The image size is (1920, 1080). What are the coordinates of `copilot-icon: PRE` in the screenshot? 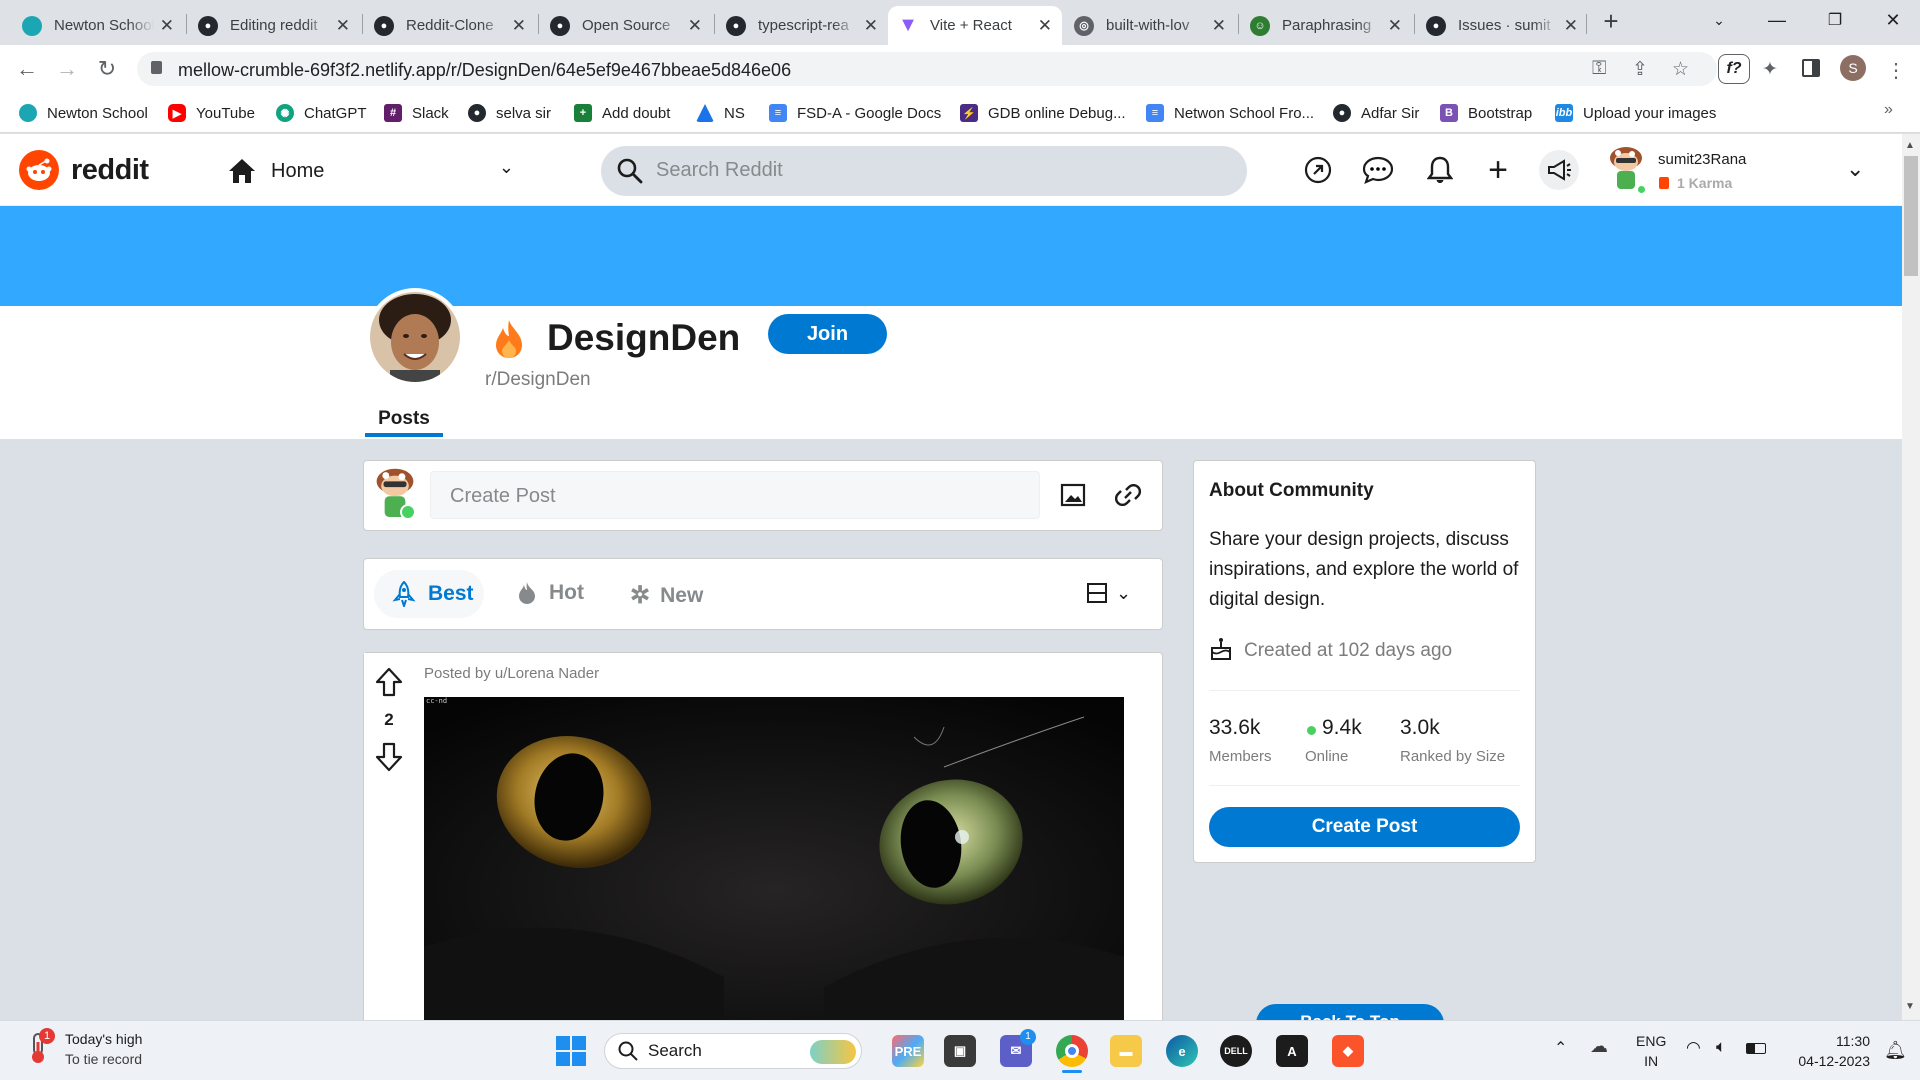 It's located at (908, 1051).